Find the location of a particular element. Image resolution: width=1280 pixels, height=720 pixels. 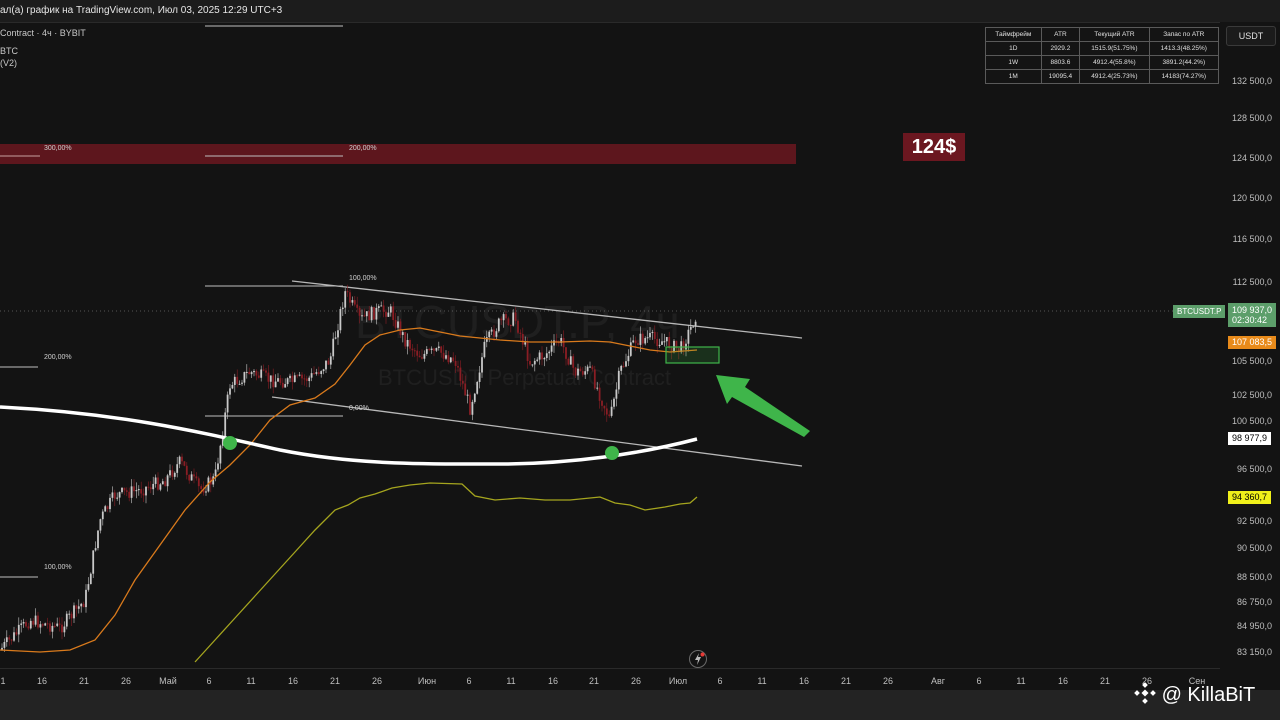

bar-countdown: 02:30:42 is located at coordinates (1250, 320).